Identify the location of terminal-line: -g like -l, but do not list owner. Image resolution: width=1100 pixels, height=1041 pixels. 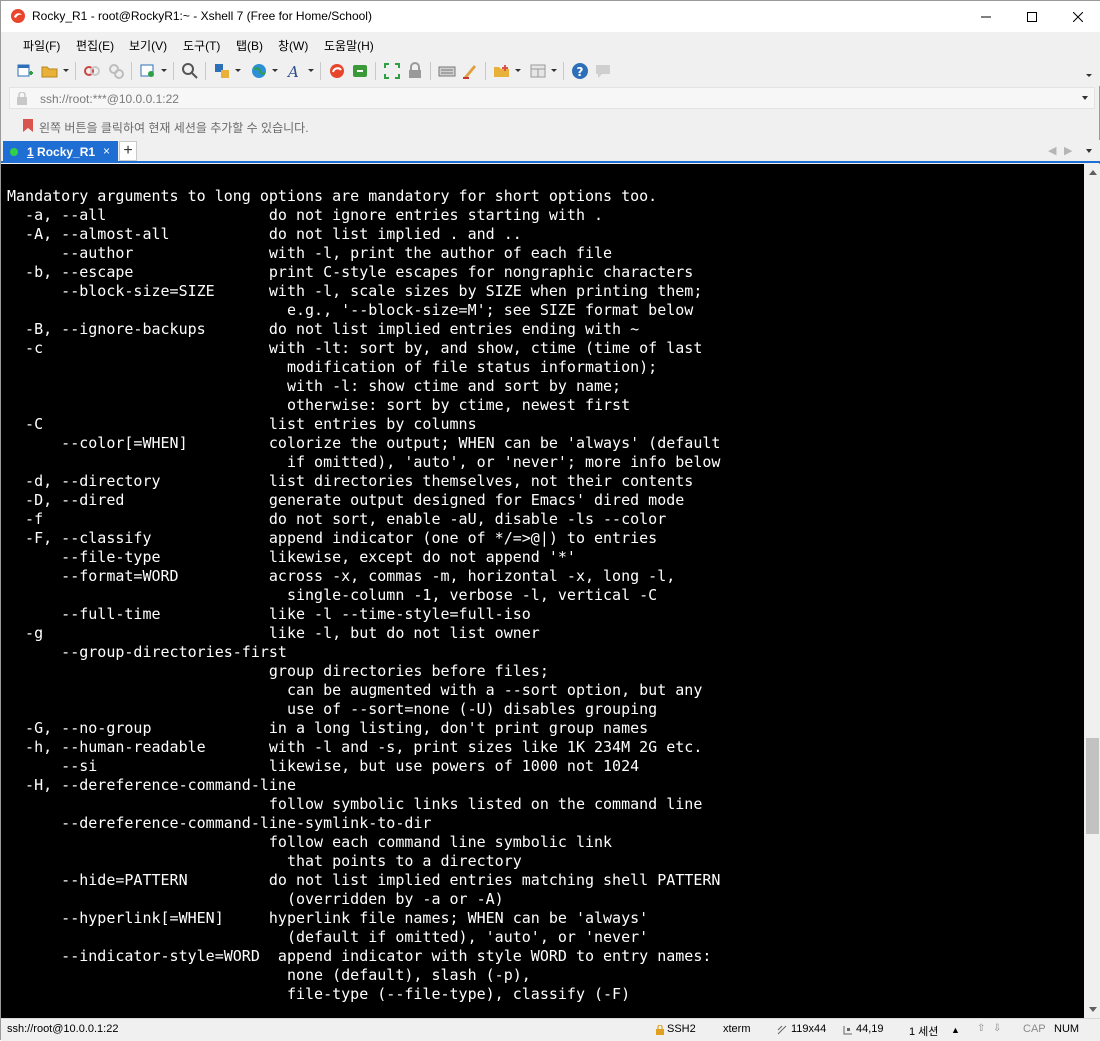
(273, 633).